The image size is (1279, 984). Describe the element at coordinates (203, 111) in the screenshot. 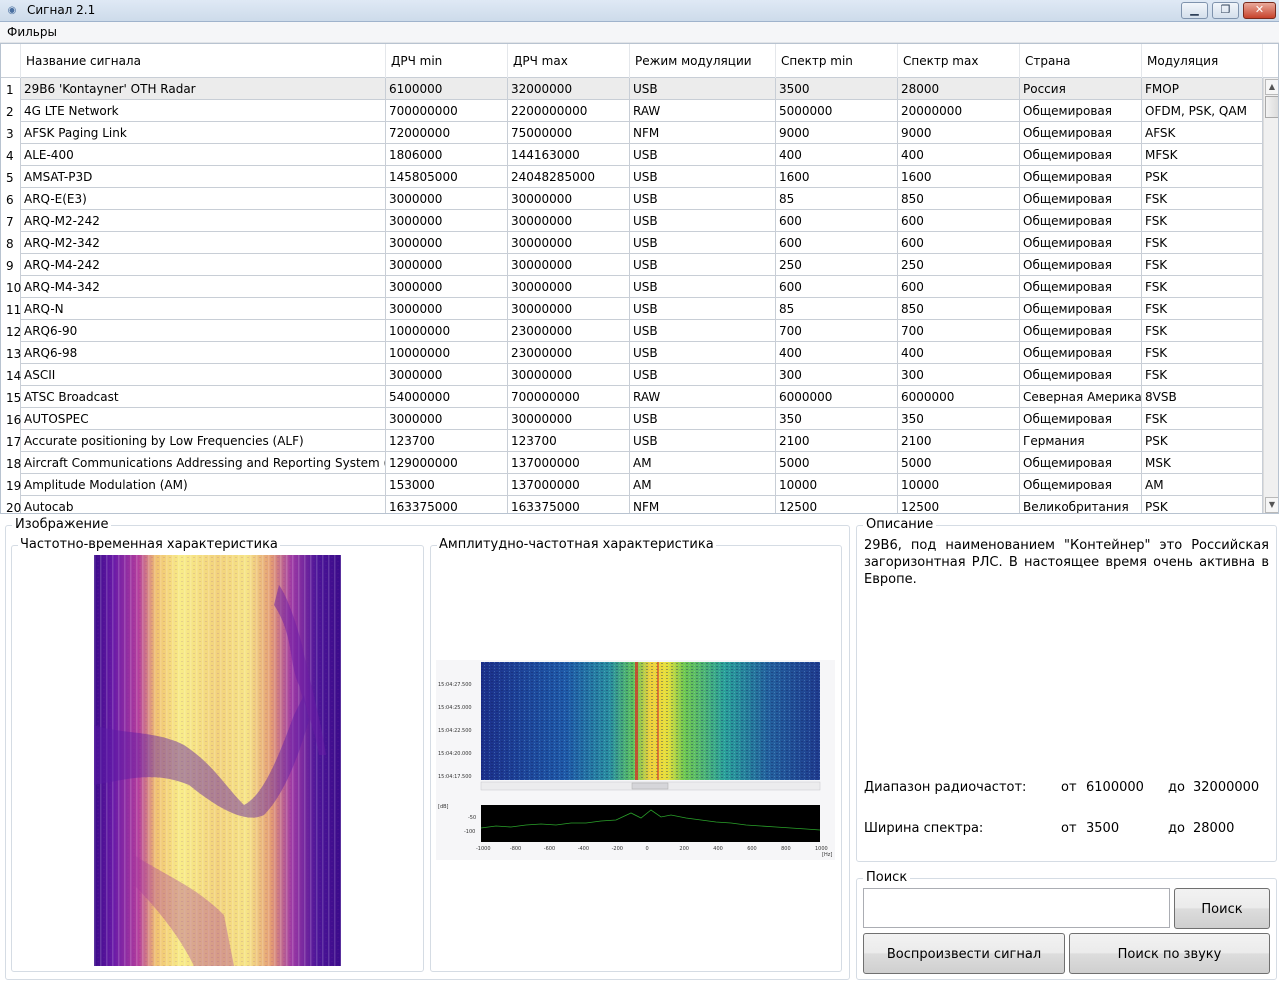

I see `cell-name: 4G LTE Network` at that location.